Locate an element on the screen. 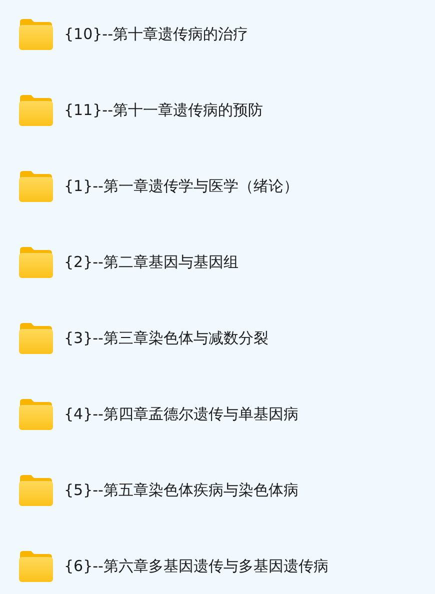 The width and height of the screenshot is (435, 594). folder-name: {3}--第三章染色体与减数分裂 is located at coordinates (166, 338).